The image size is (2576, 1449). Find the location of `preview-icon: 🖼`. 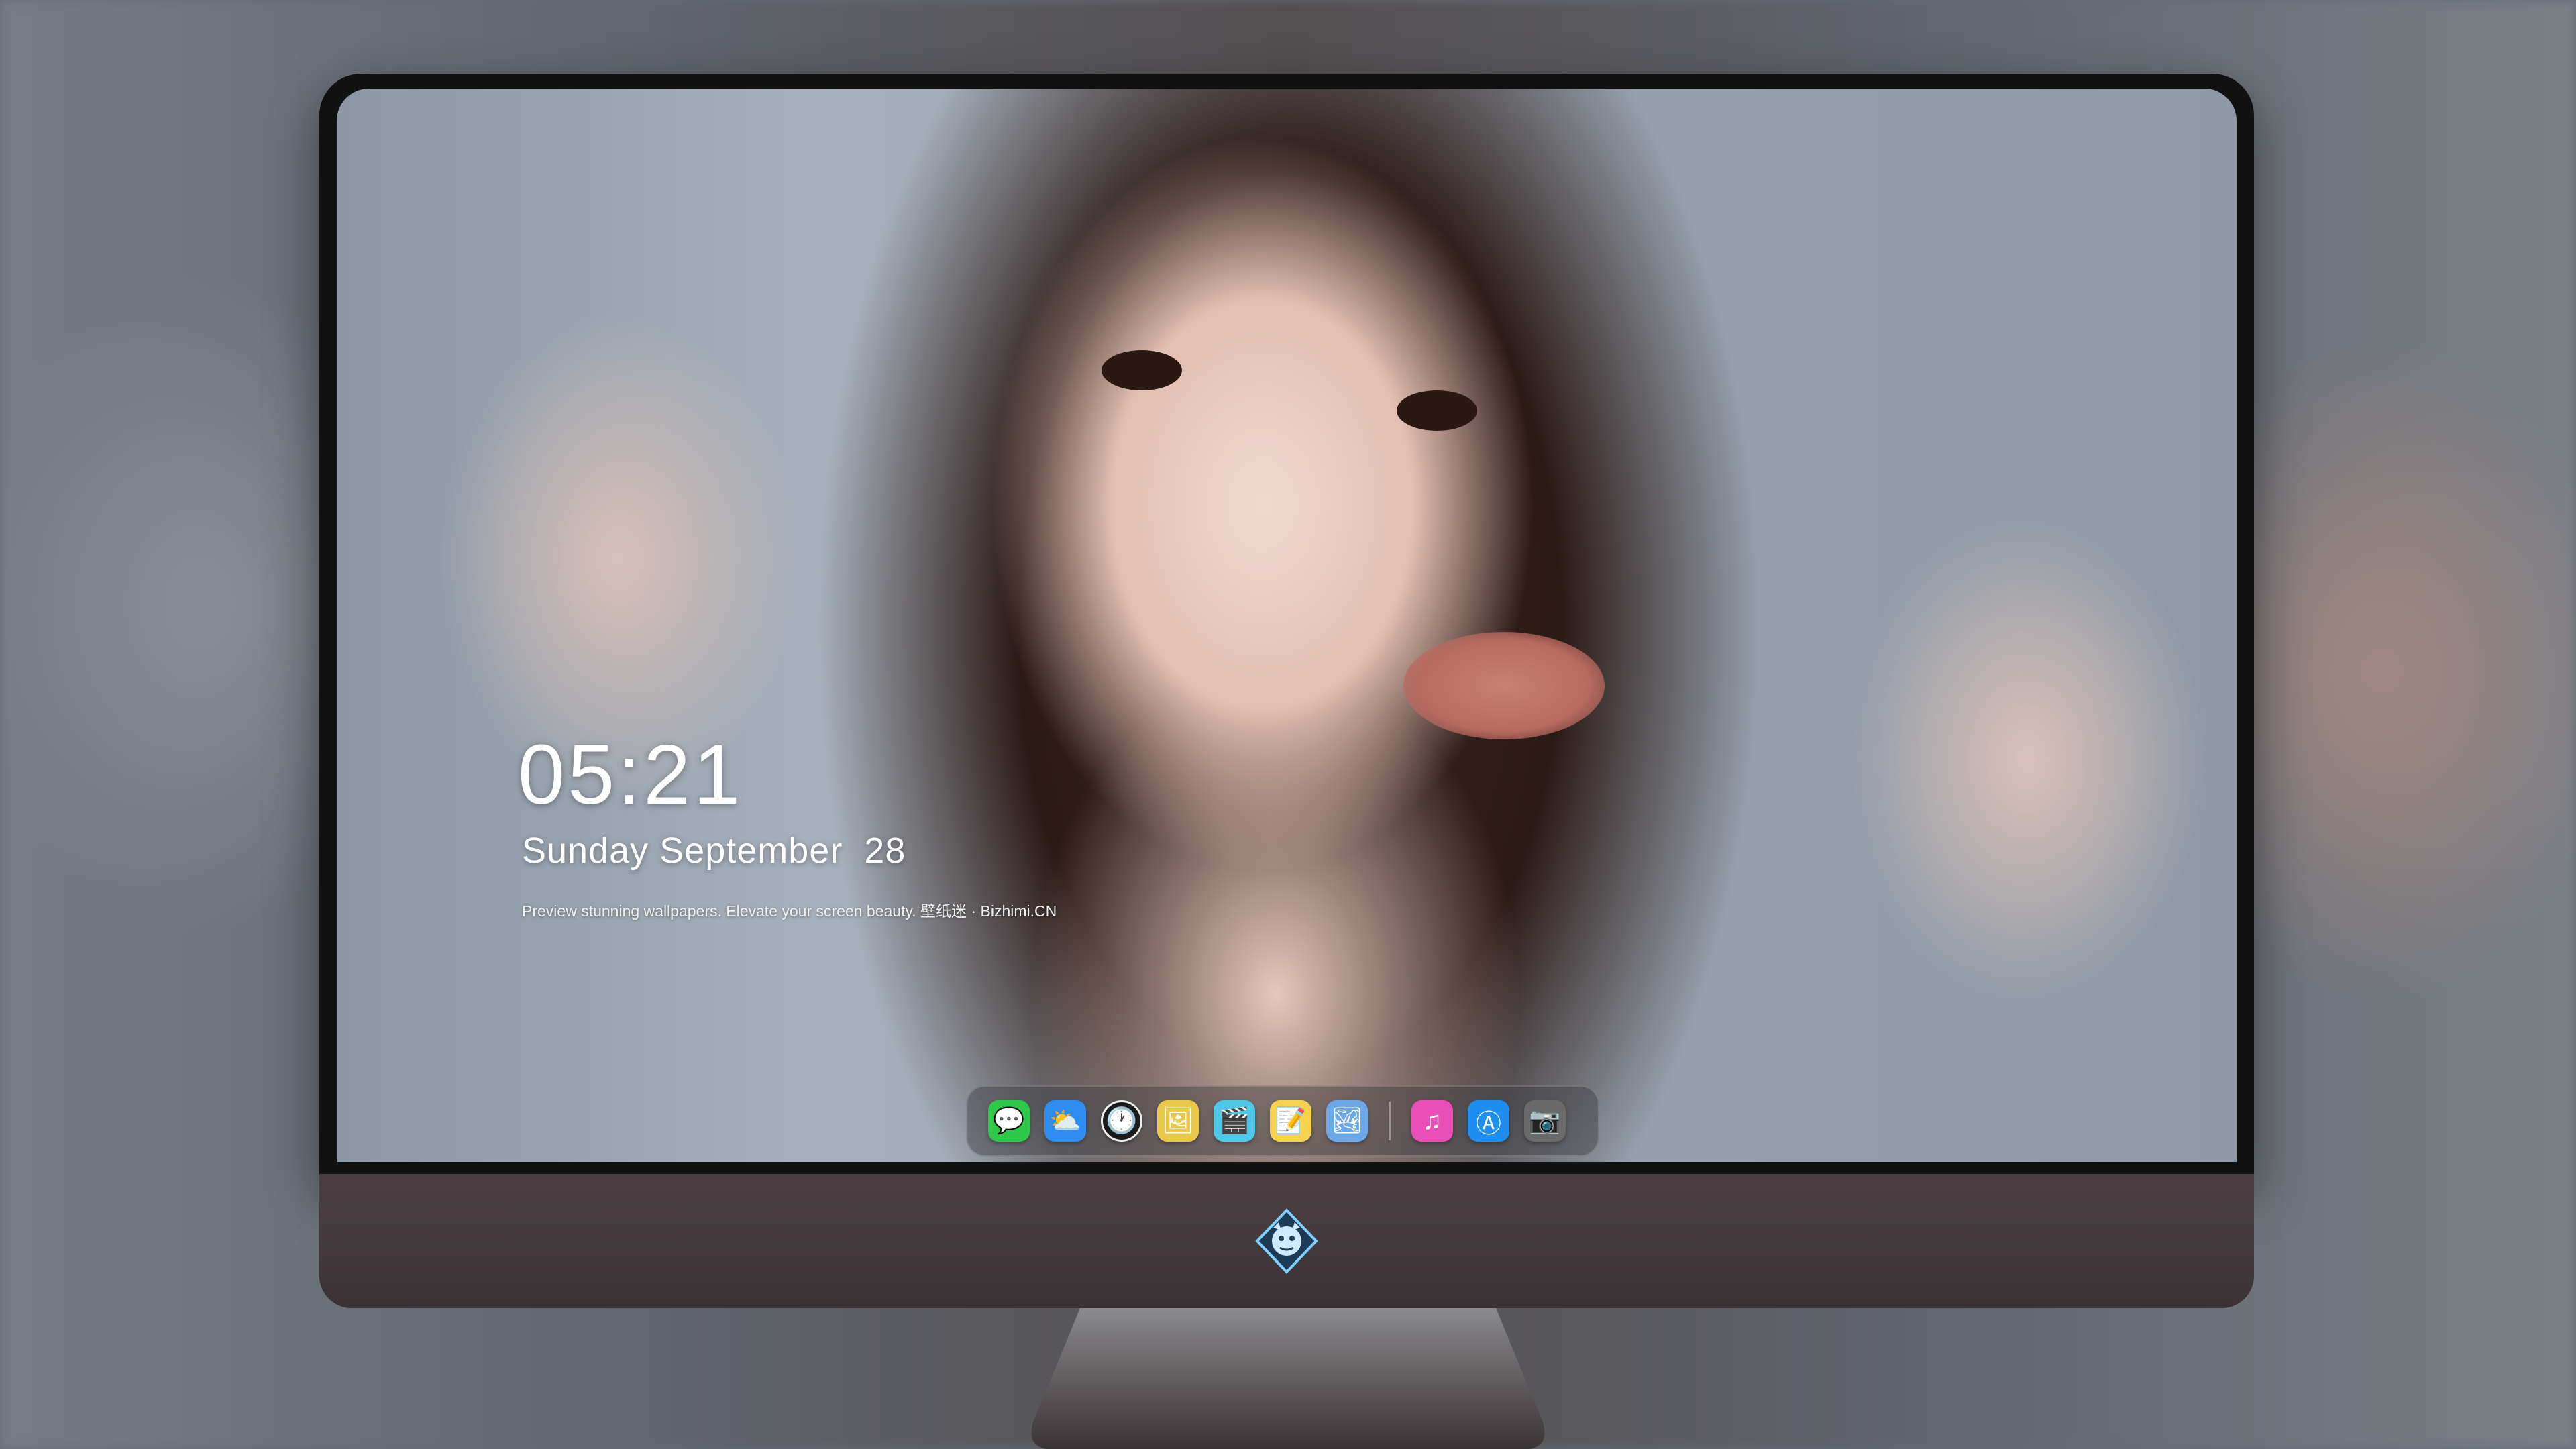

preview-icon: 🖼 is located at coordinates (1178, 1121).